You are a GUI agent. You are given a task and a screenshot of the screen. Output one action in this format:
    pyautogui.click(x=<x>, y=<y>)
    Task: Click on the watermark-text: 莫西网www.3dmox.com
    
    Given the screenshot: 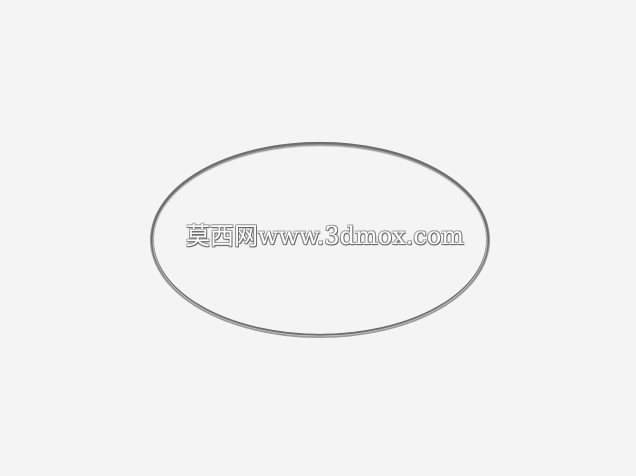 What is the action you would take?
    pyautogui.click(x=325, y=236)
    